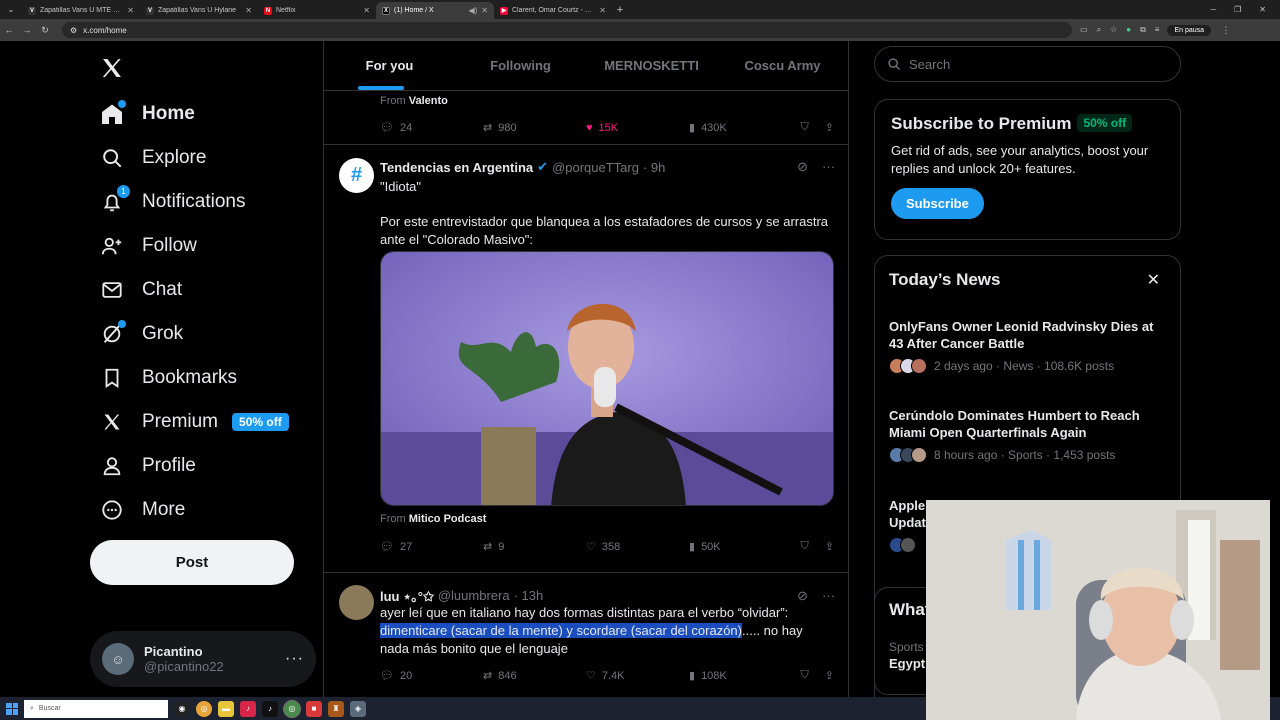 This screenshot has height=720, width=1280. I want to click on views-button: ▮ 108K, so click(740, 676).